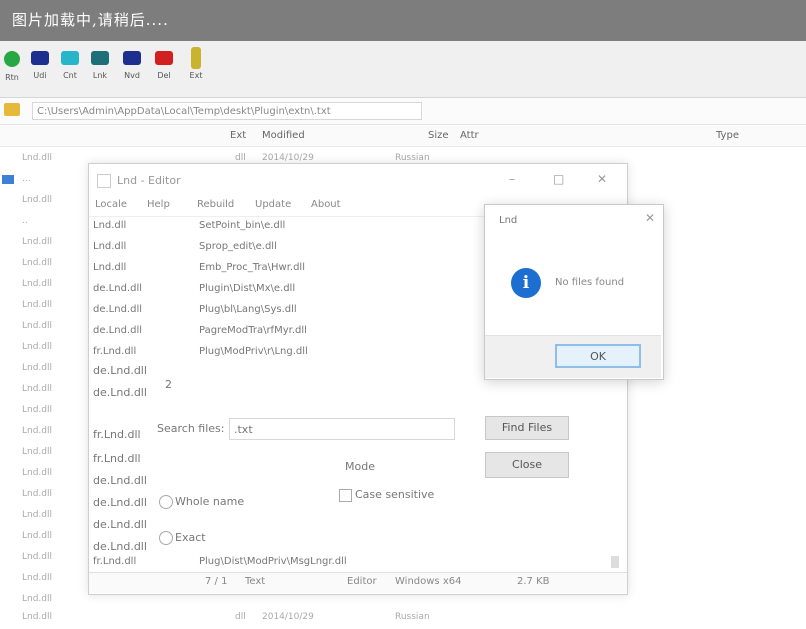 The image size is (806, 629). Describe the element at coordinates (358, 180) in the screenshot. I see `dialog-titlebar: Lnd - Editor – □ ✕` at that location.